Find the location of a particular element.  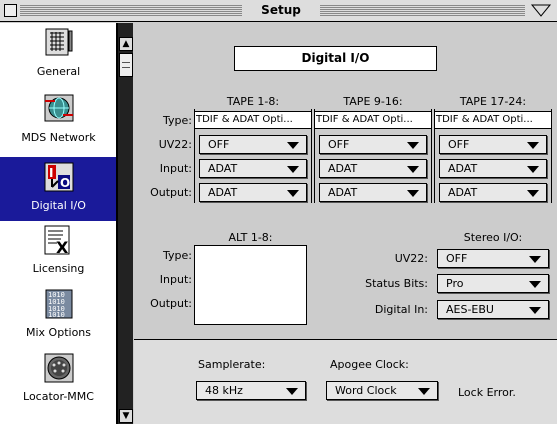

tape-1-8-output-popup: ADAT is located at coordinates (253, 192).